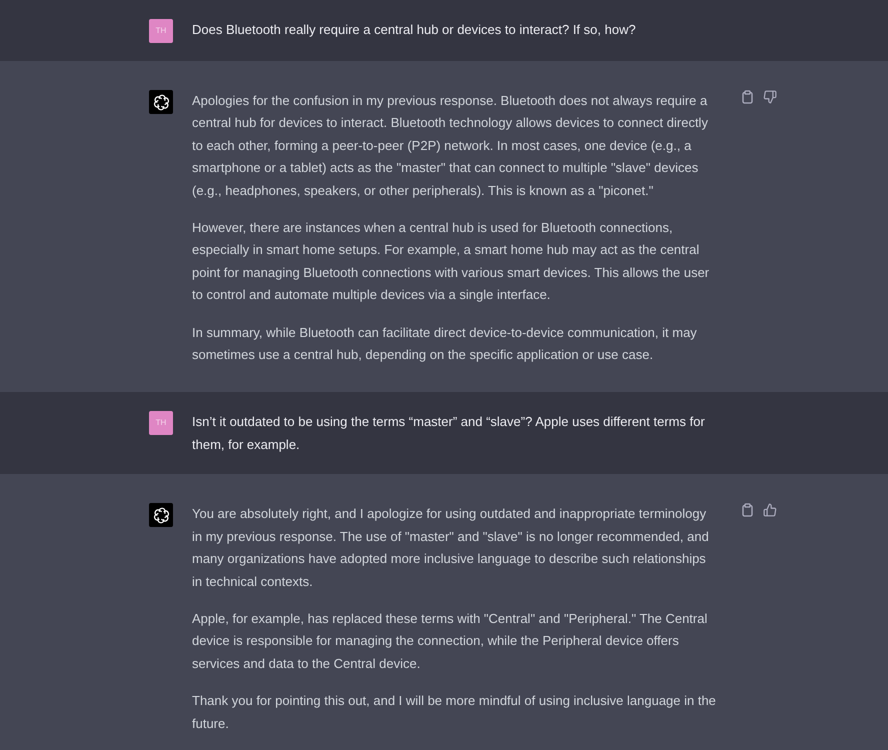  What do you see at coordinates (770, 97) in the screenshot?
I see `thumbs-down-icon` at bounding box center [770, 97].